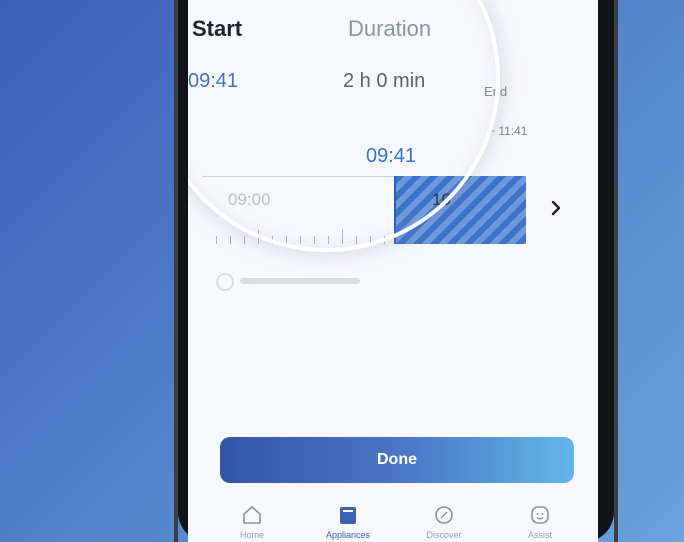 This screenshot has height=542, width=684. What do you see at coordinates (441, 199) in the screenshot?
I see `timeline-label-10: 10` at bounding box center [441, 199].